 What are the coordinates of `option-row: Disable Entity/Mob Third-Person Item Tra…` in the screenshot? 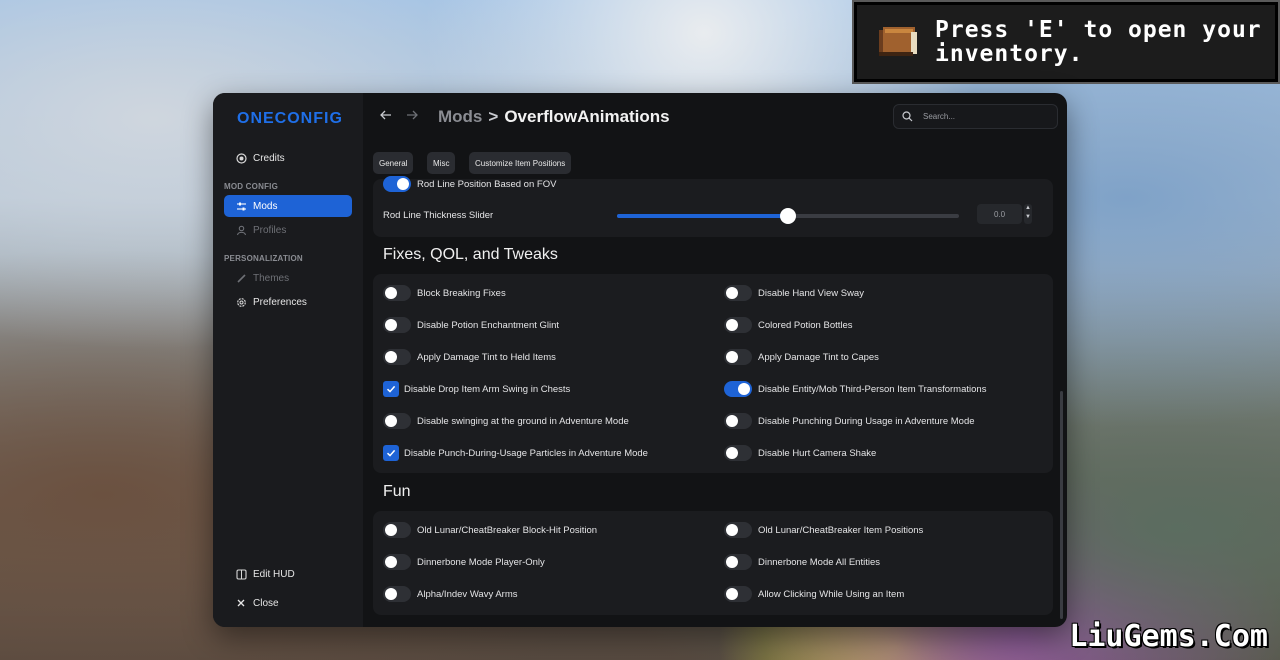 It's located at (855, 389).